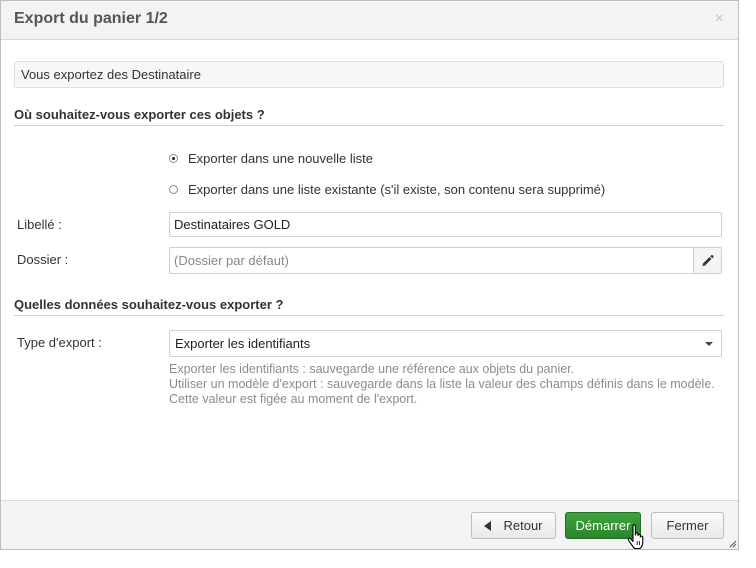 This screenshot has height=568, width=756. I want to click on resize-grip-icon, so click(733, 544).